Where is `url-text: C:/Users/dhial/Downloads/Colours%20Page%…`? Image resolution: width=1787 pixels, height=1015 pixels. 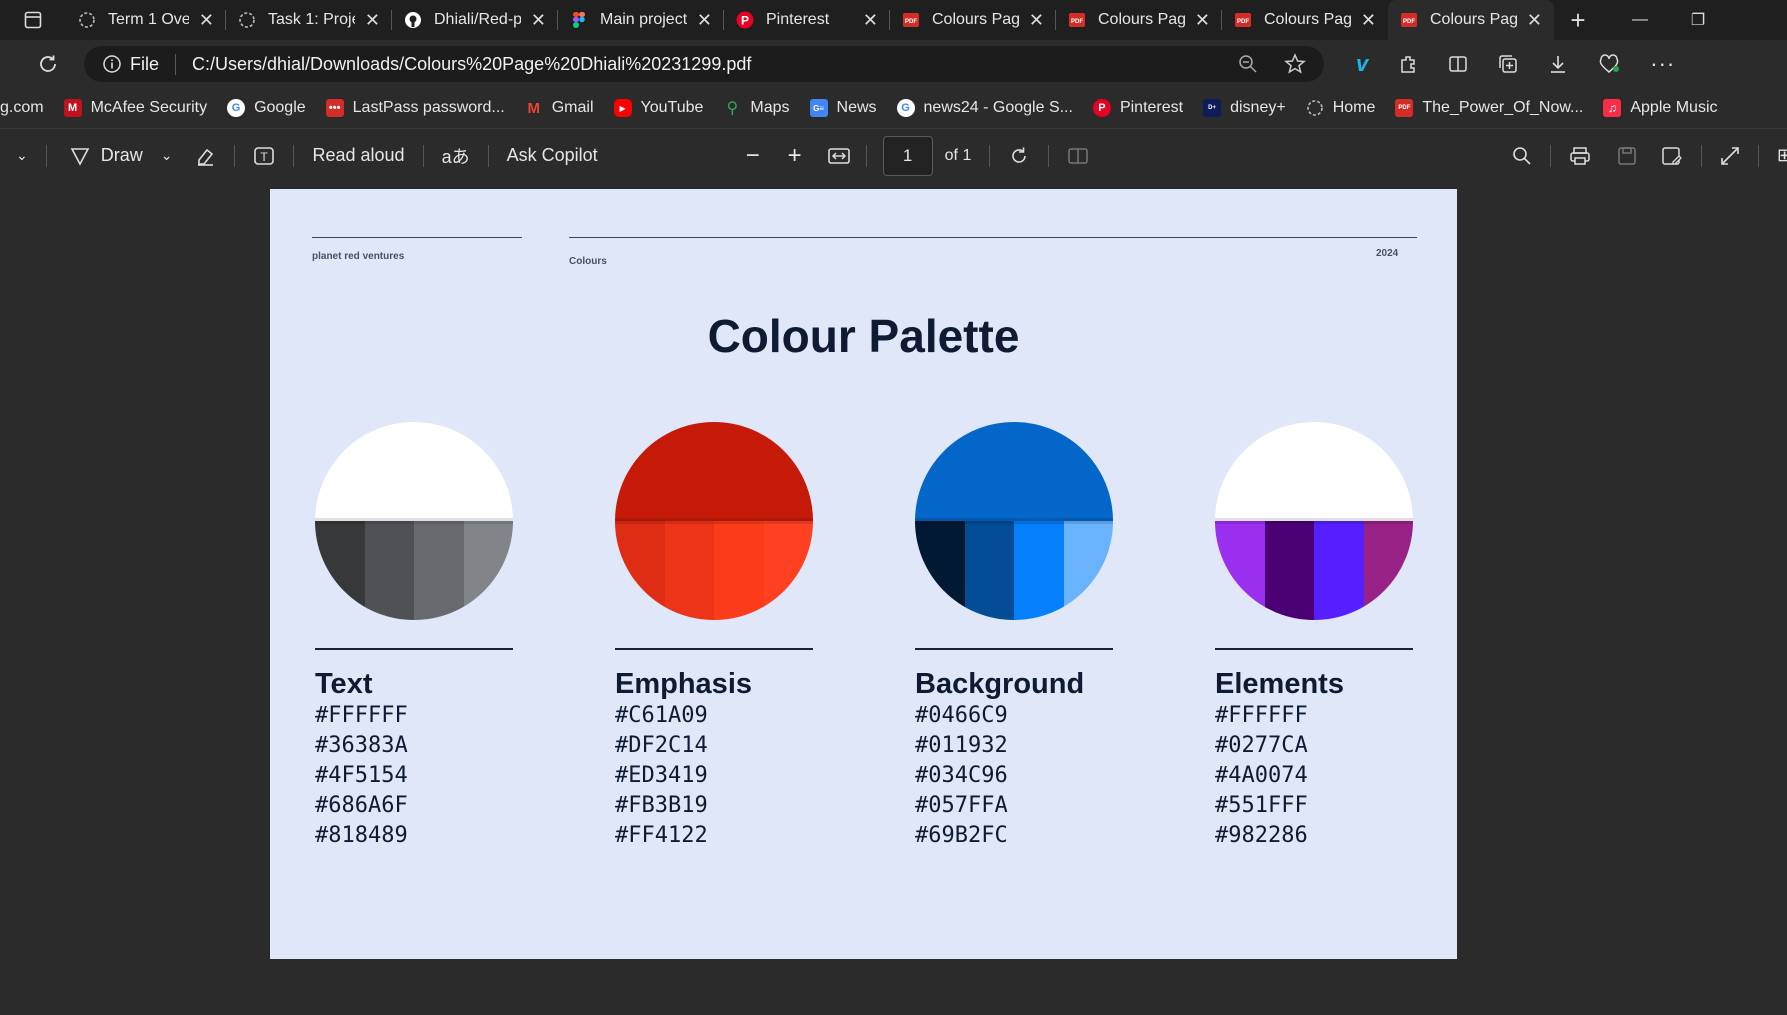 url-text: C:/Users/dhial/Downloads/Colours%20Page%… is located at coordinates (715, 64).